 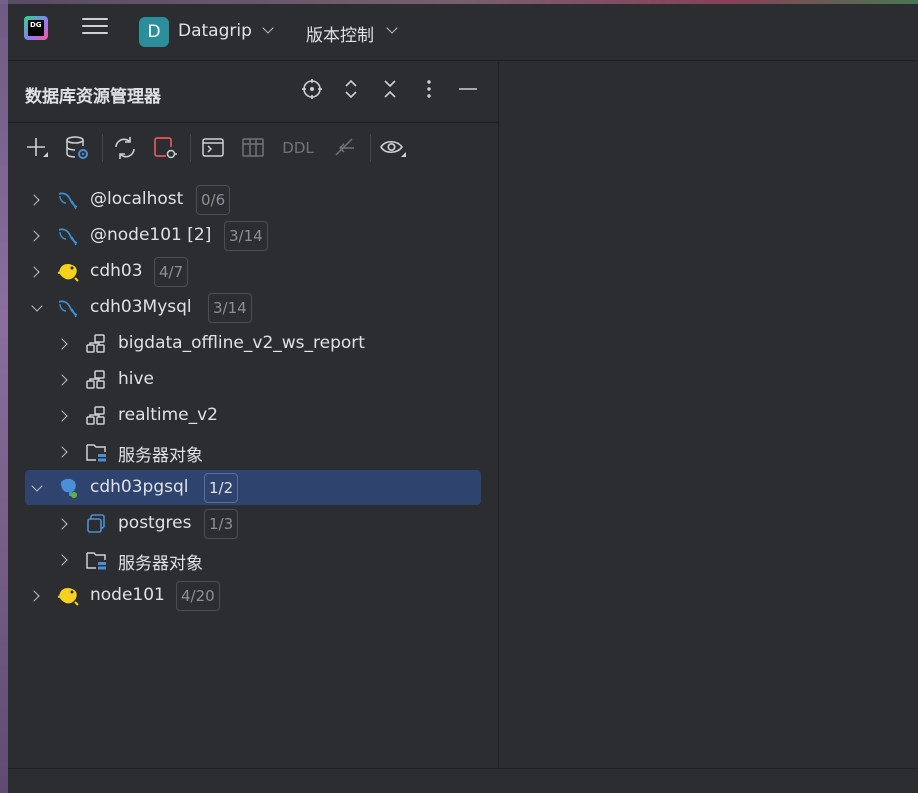 What do you see at coordinates (213, 200) in the screenshot?
I see `count-badge: 0/6` at bounding box center [213, 200].